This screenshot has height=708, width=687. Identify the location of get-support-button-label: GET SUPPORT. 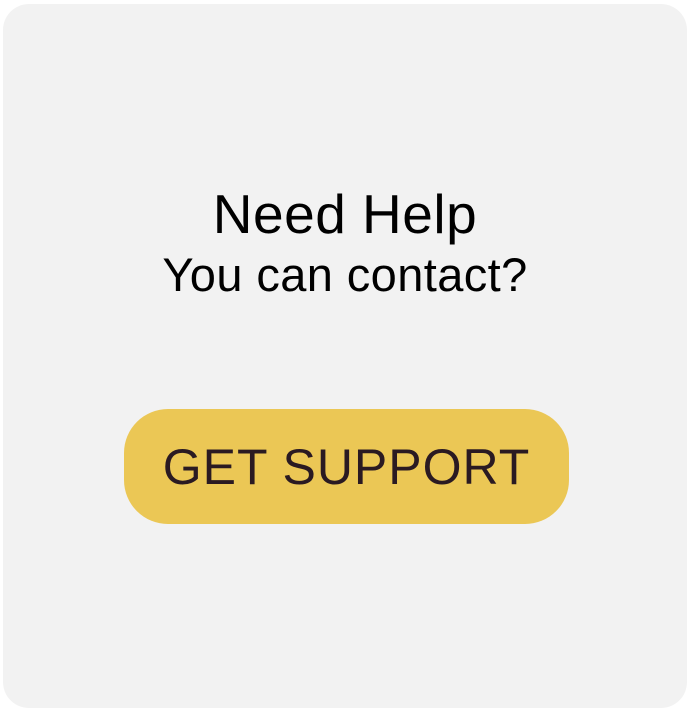
(346, 466).